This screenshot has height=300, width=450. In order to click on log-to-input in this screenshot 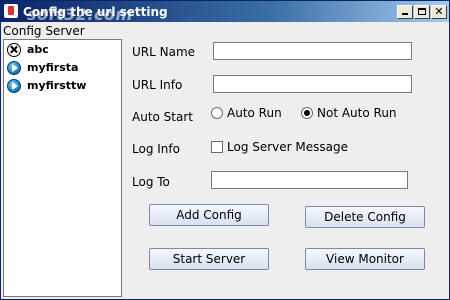, I will do `click(309, 180)`.